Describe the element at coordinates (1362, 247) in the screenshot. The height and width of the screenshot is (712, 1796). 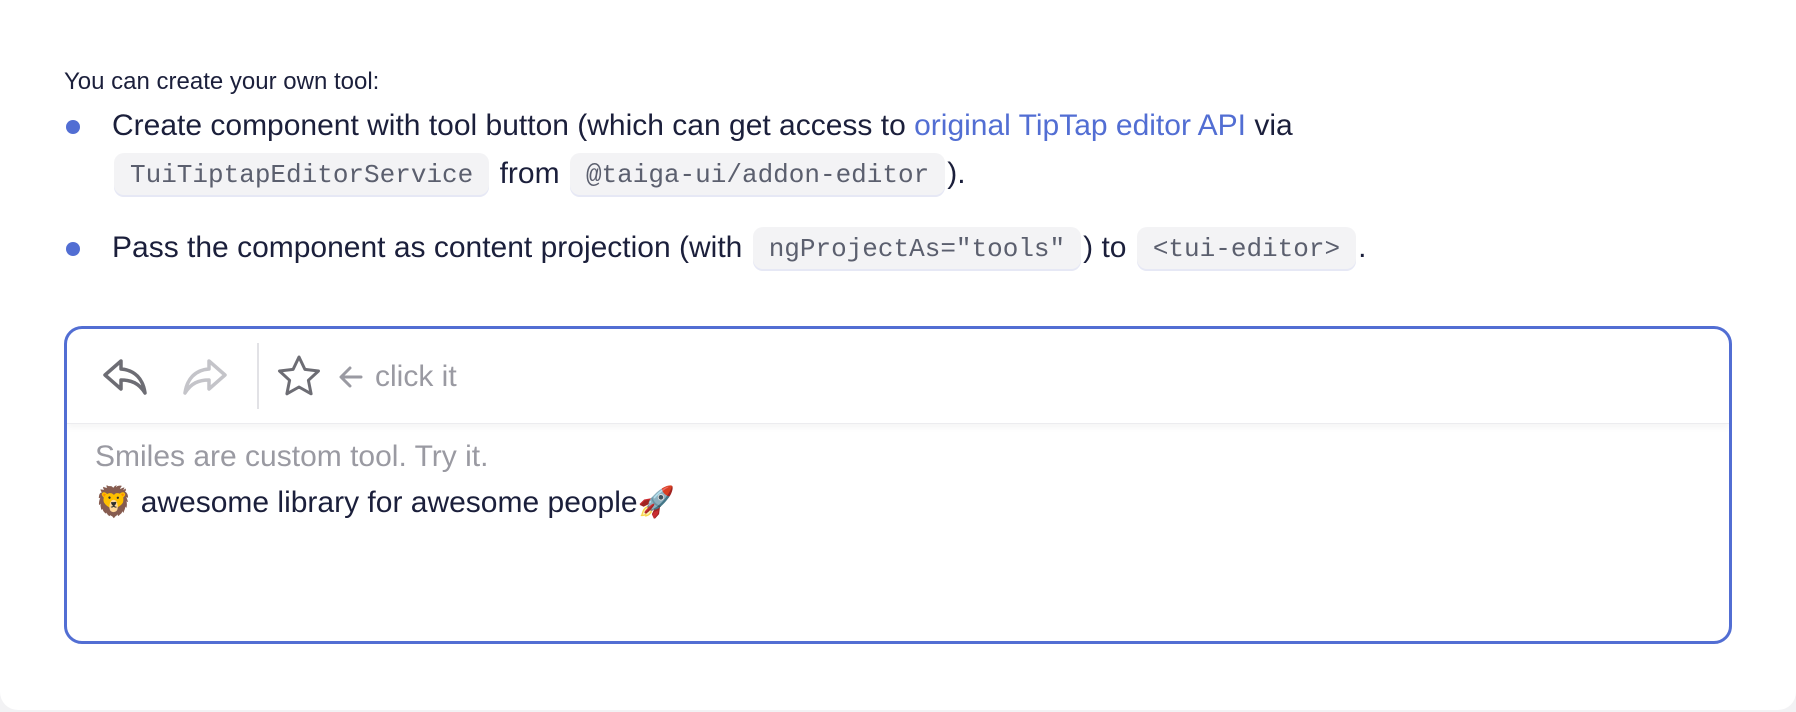
I see `step-text: .` at that location.